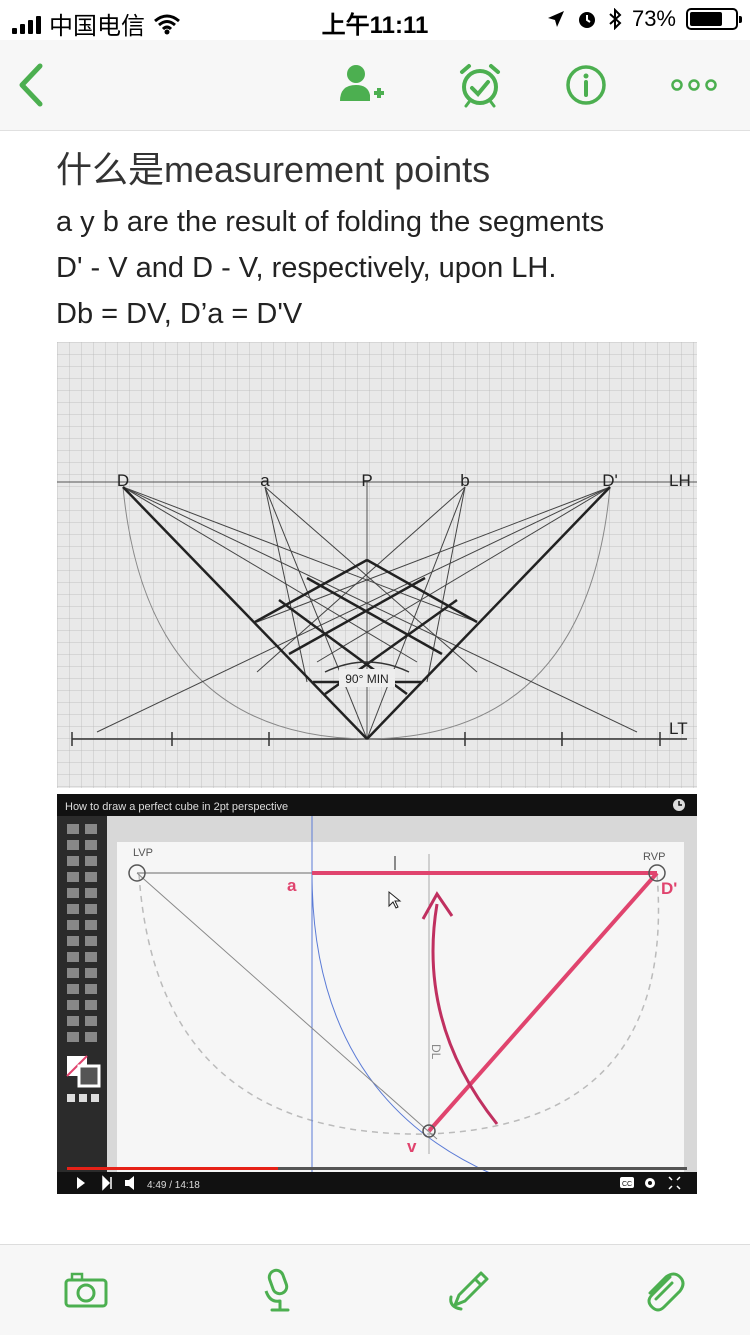  Describe the element at coordinates (366, 480) in the screenshot. I see `label-p: P` at that location.